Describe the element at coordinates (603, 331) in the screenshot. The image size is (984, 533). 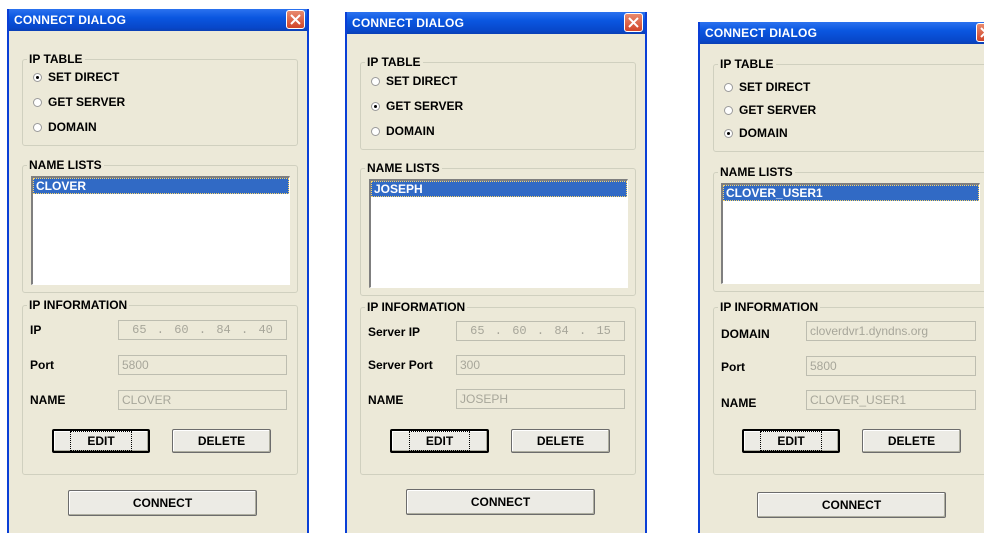
I see `ip-octet: 15` at that location.